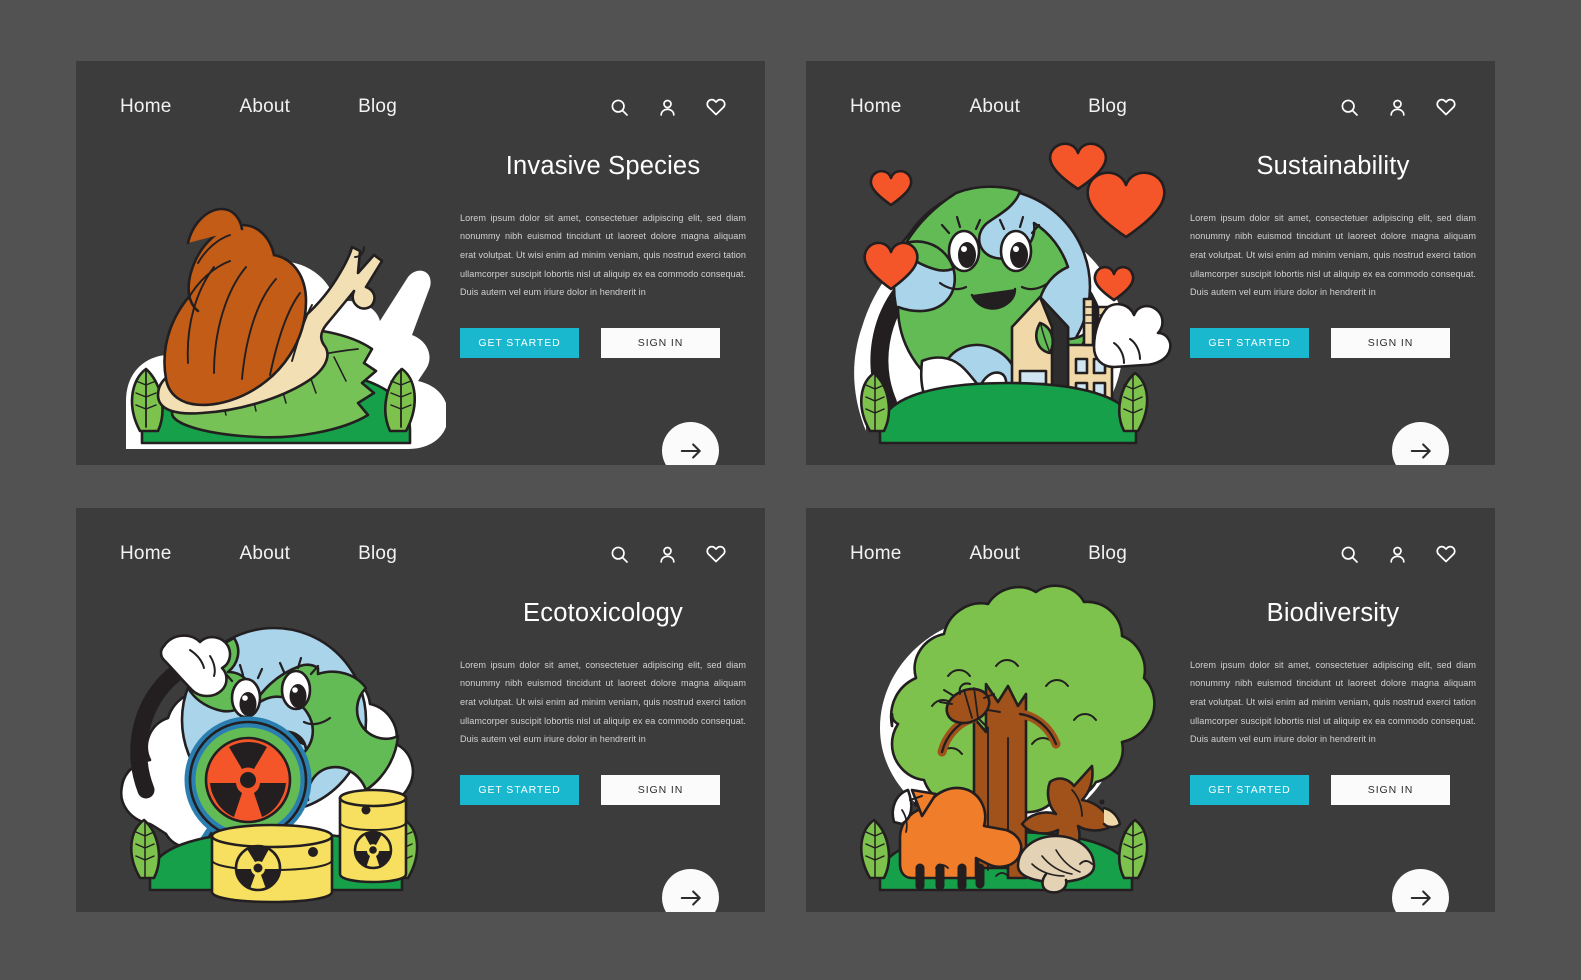 This screenshot has height=980, width=1581. Describe the element at coordinates (1333, 166) in the screenshot. I see `page-title: Sustainability` at that location.